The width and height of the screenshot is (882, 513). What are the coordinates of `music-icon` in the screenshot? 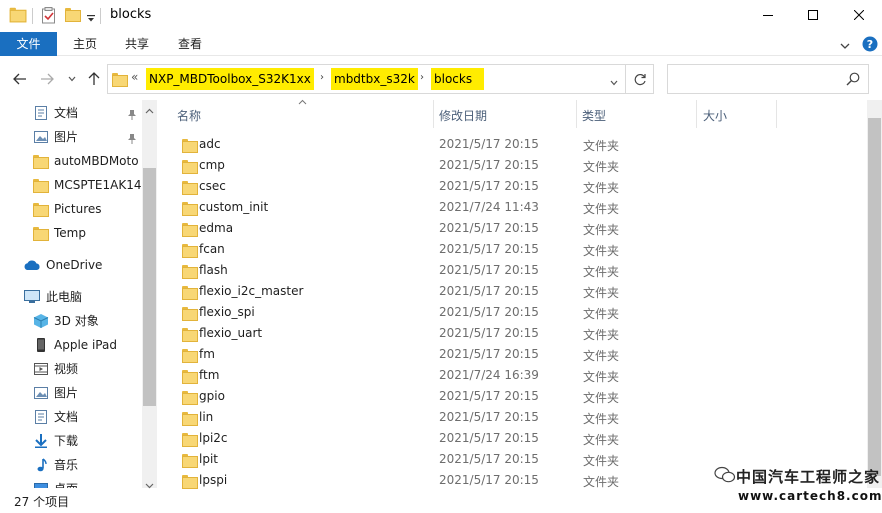 It's located at (41, 465).